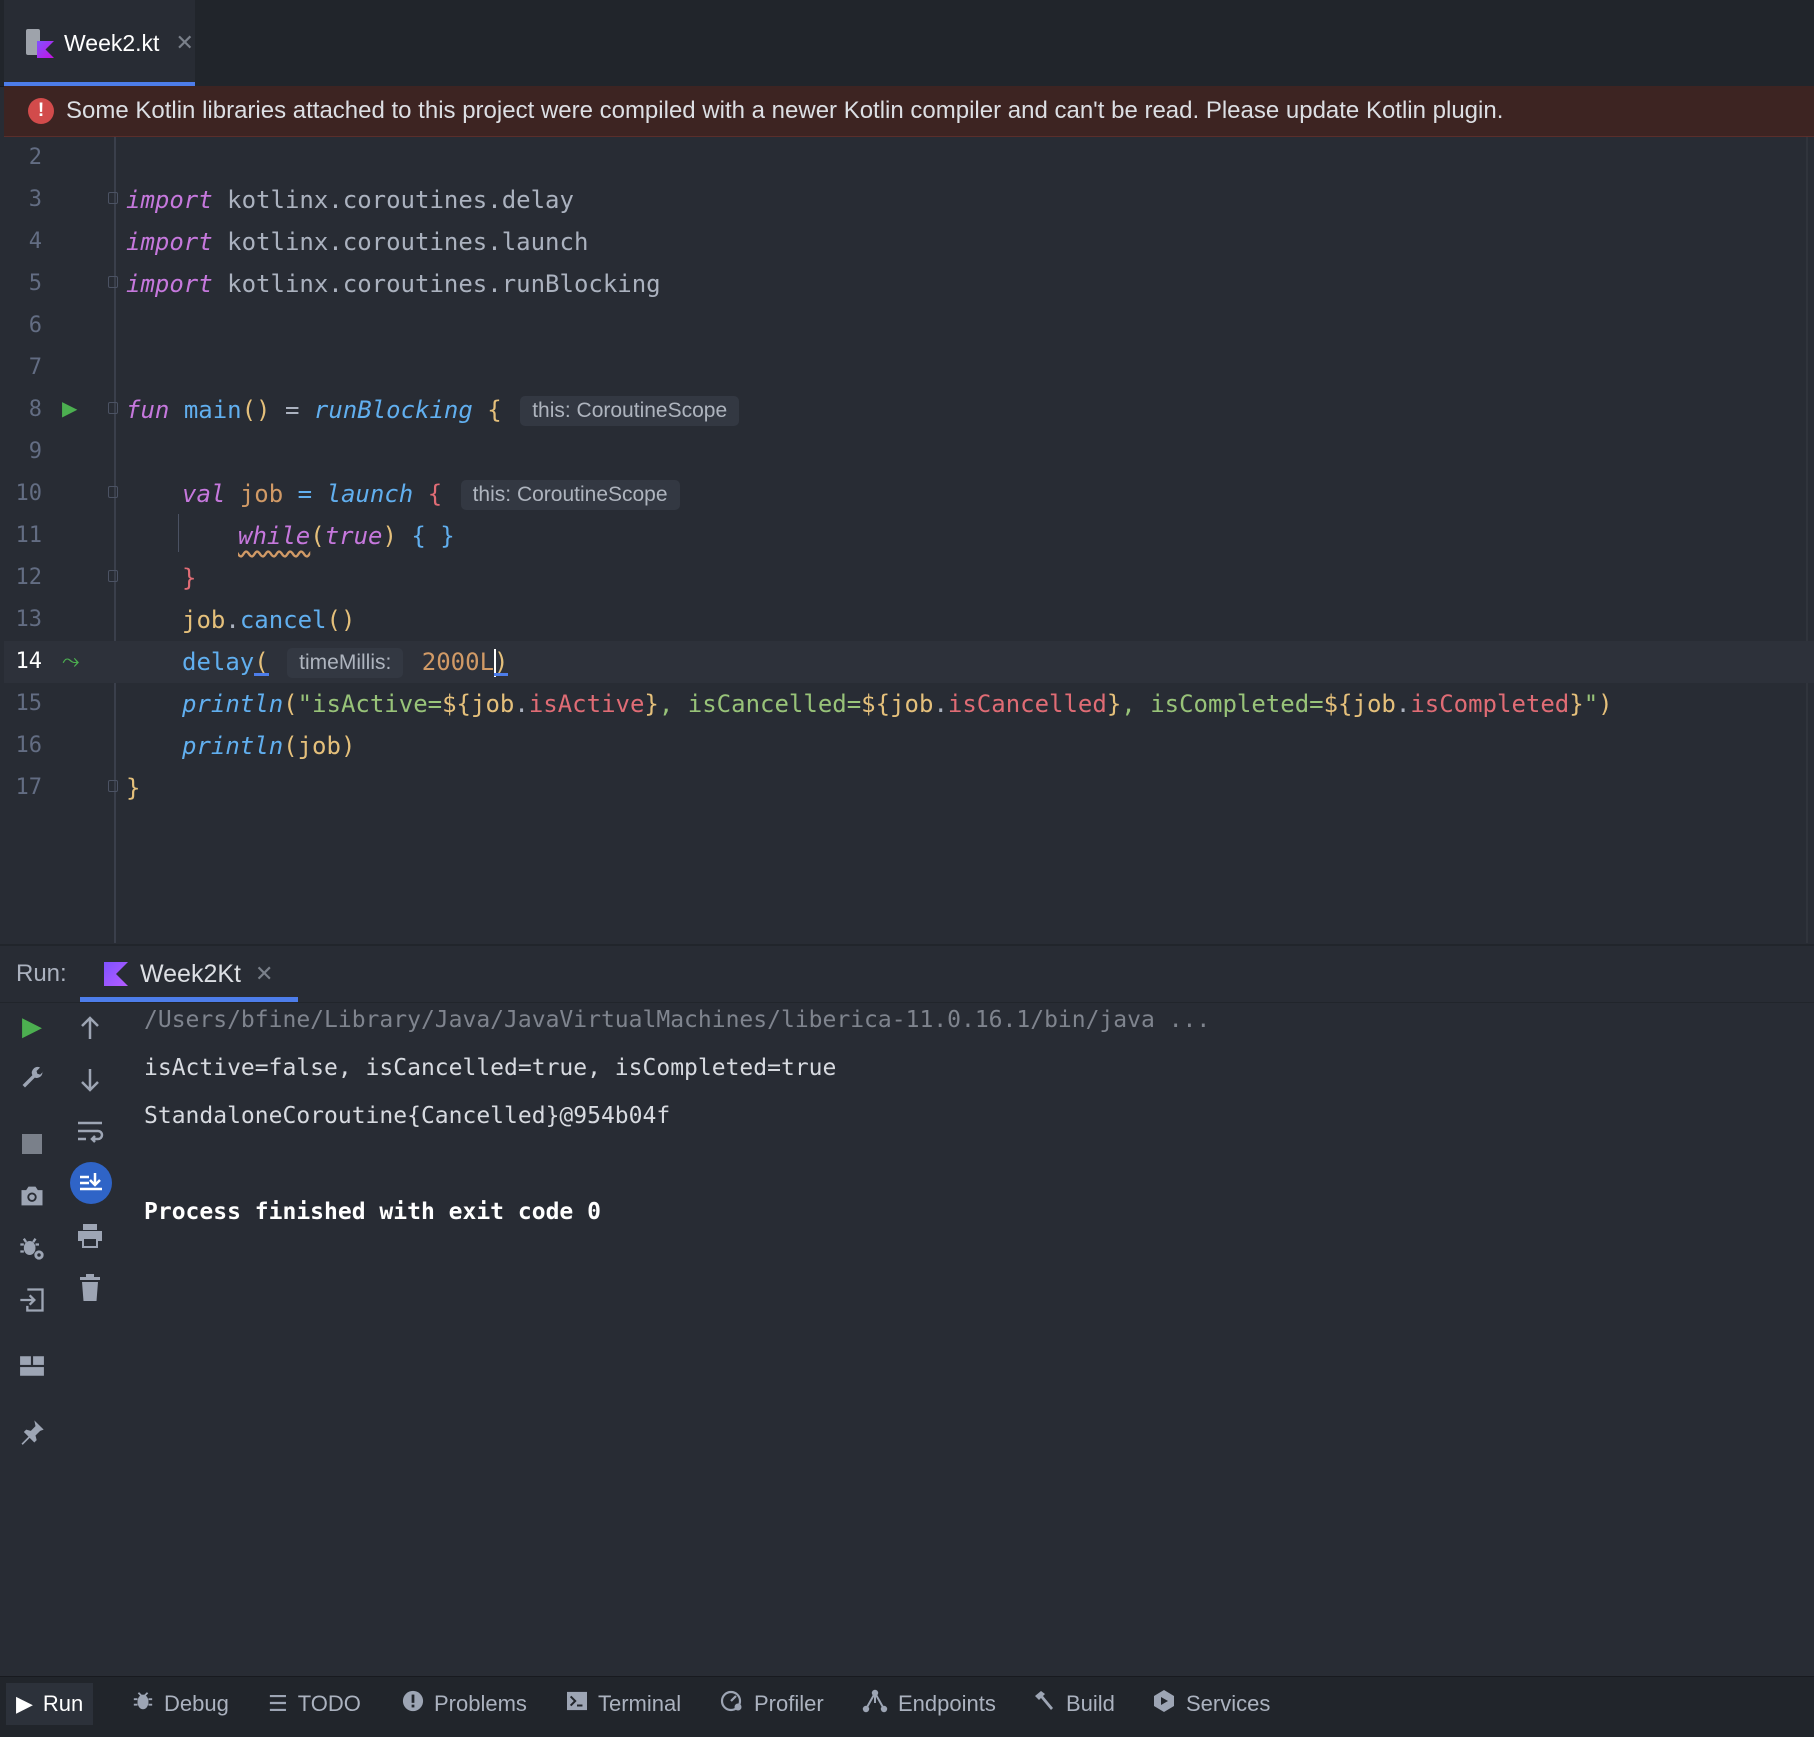  What do you see at coordinates (90, 1236) in the screenshot?
I see `print-icon` at bounding box center [90, 1236].